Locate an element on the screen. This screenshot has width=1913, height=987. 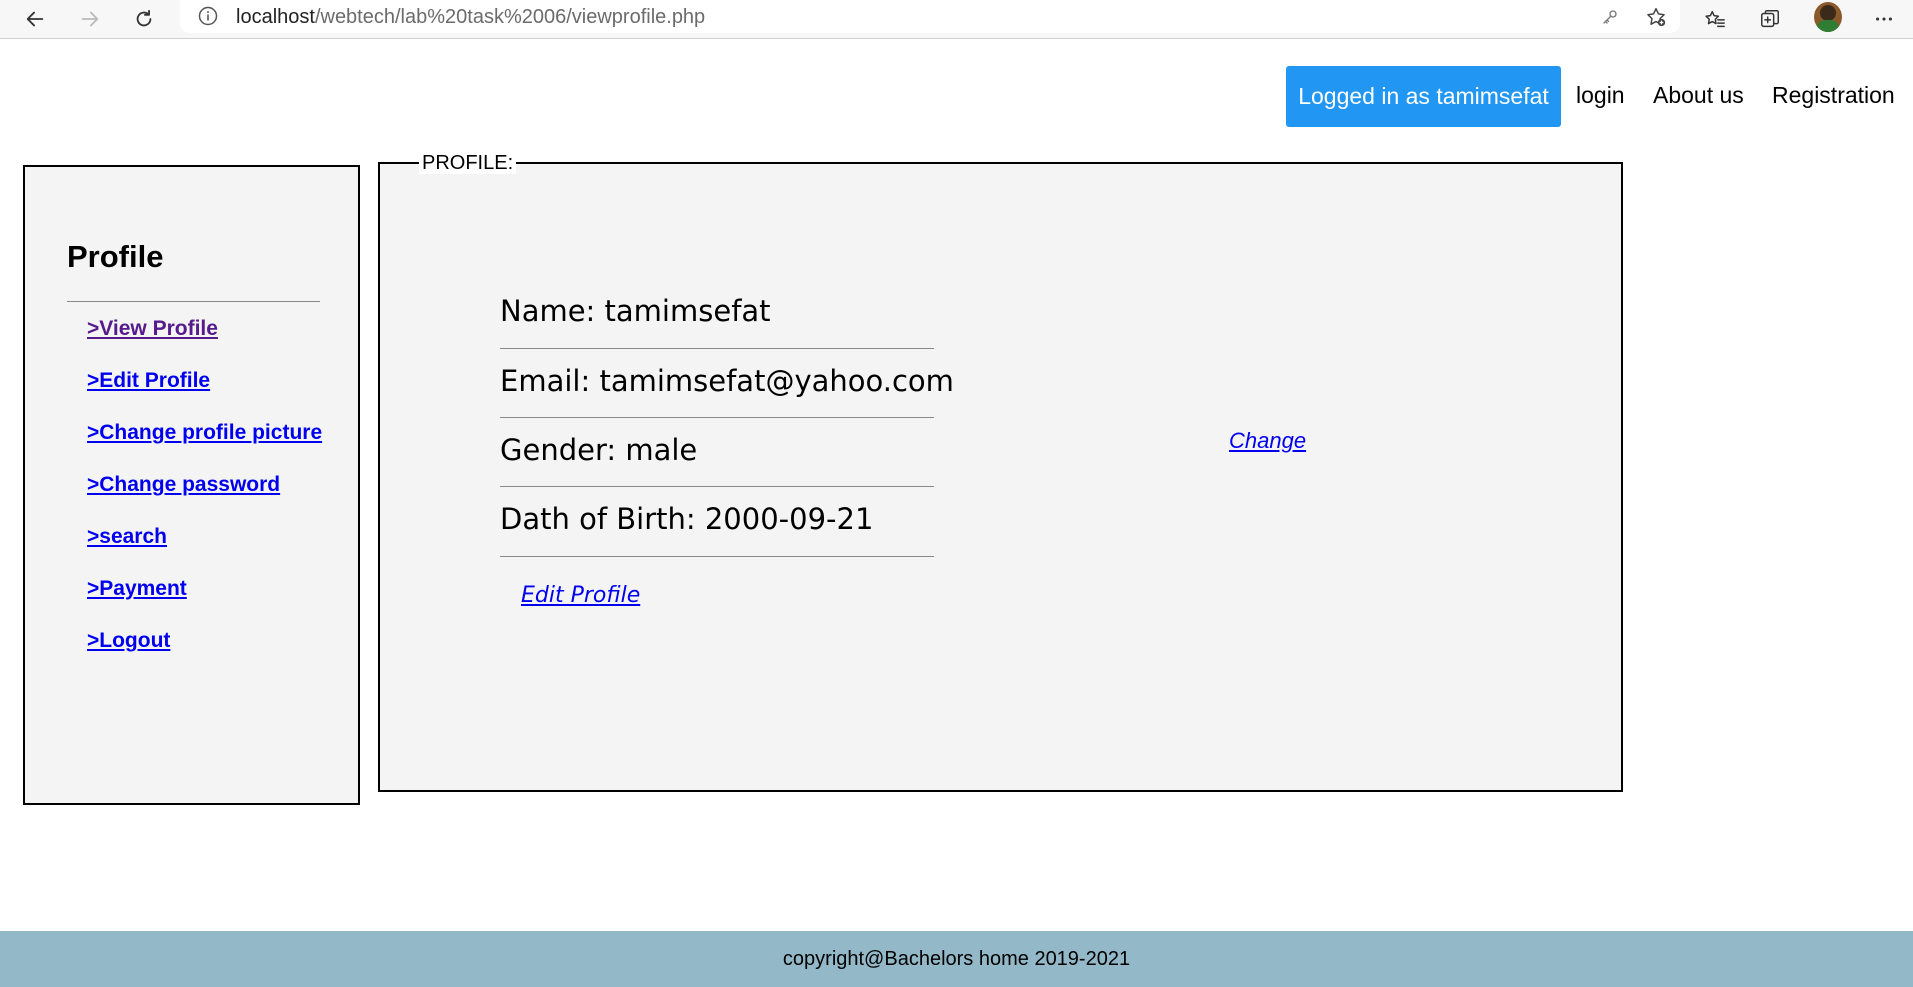
edit-profile-link: Edit Profile is located at coordinates (580, 595).